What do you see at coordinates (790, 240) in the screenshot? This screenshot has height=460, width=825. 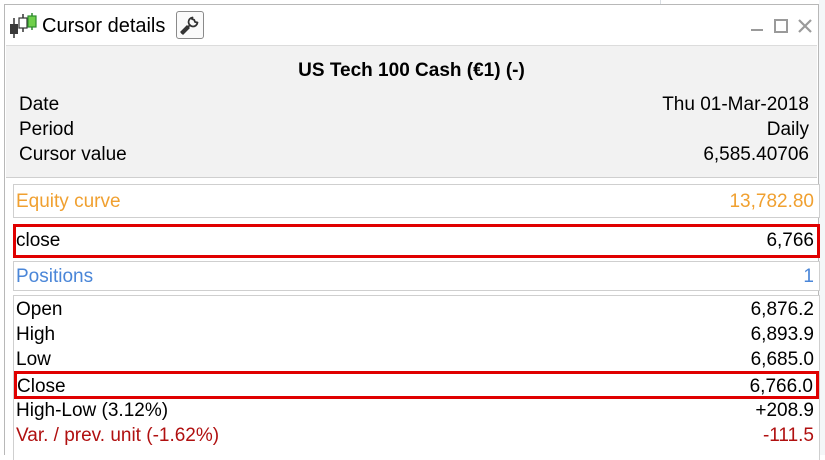 I see `close-indicator-value: 6,766` at bounding box center [790, 240].